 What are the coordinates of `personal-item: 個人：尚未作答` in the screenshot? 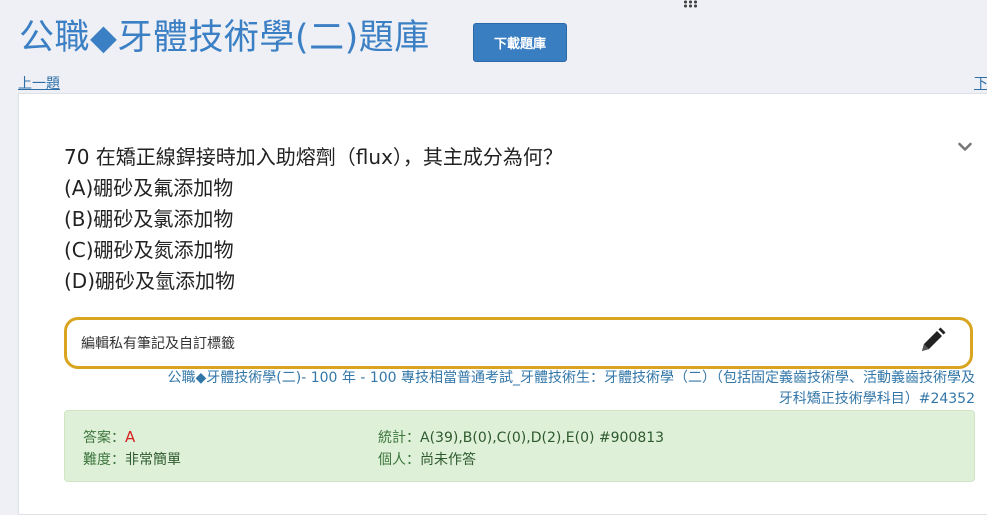 It's located at (427, 459).